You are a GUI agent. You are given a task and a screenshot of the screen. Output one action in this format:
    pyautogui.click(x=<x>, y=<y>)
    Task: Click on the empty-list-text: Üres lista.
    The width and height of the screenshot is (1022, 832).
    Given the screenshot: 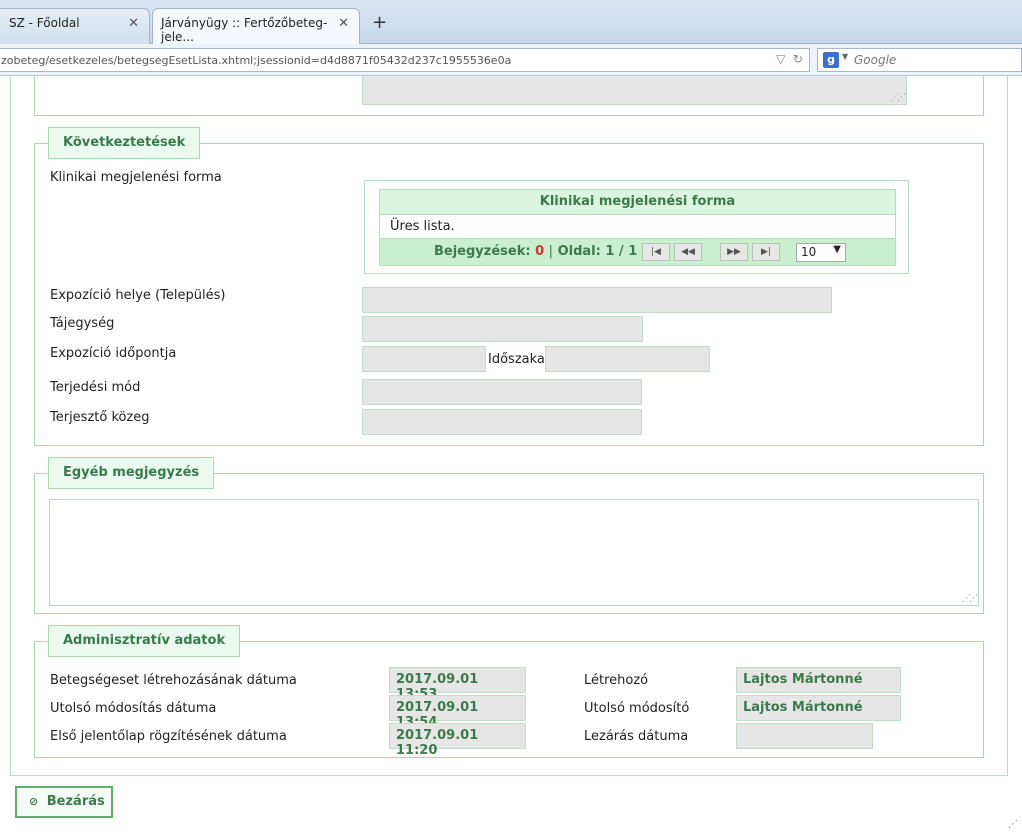 What is the action you would take?
    pyautogui.click(x=637, y=227)
    